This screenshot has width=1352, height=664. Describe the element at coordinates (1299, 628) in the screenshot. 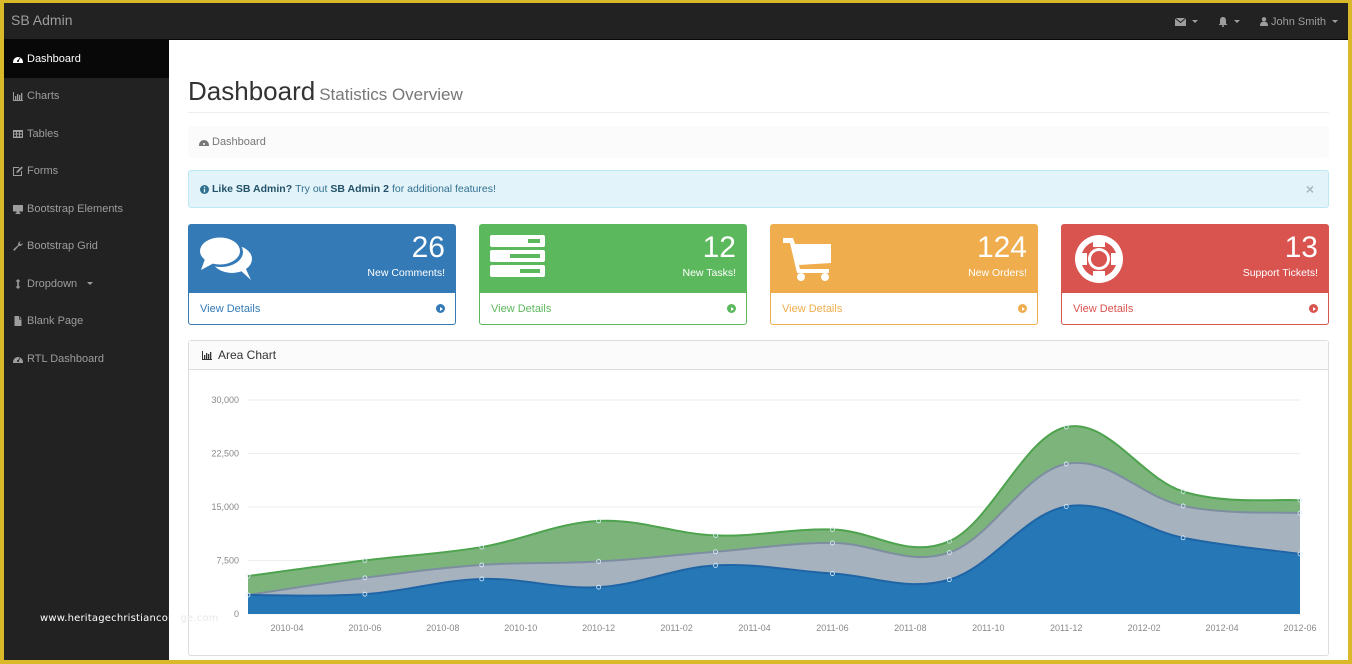

I see `x-tick-label: 2012-06` at that location.